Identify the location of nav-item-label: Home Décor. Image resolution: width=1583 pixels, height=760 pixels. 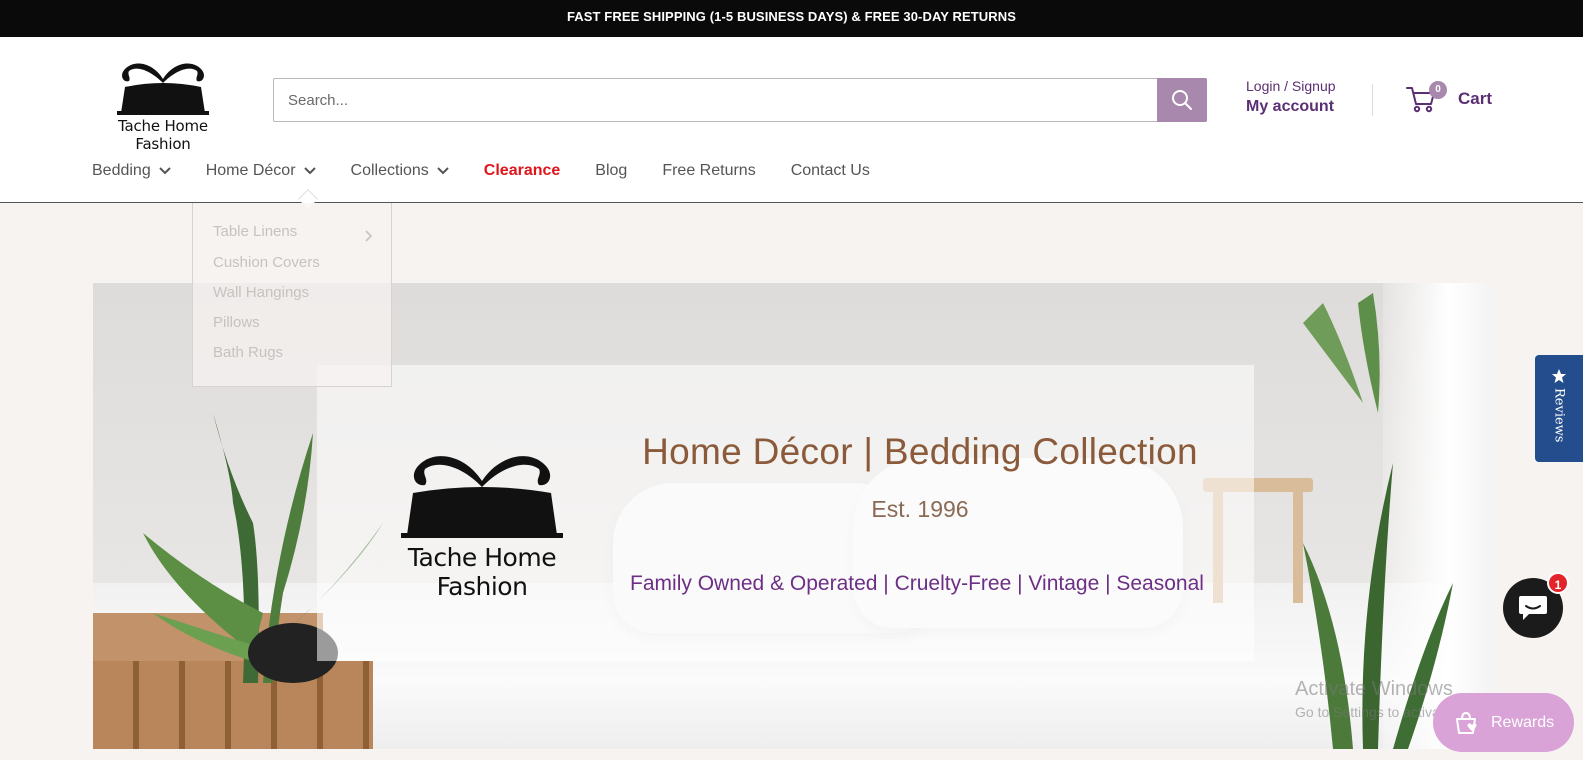
(250, 170).